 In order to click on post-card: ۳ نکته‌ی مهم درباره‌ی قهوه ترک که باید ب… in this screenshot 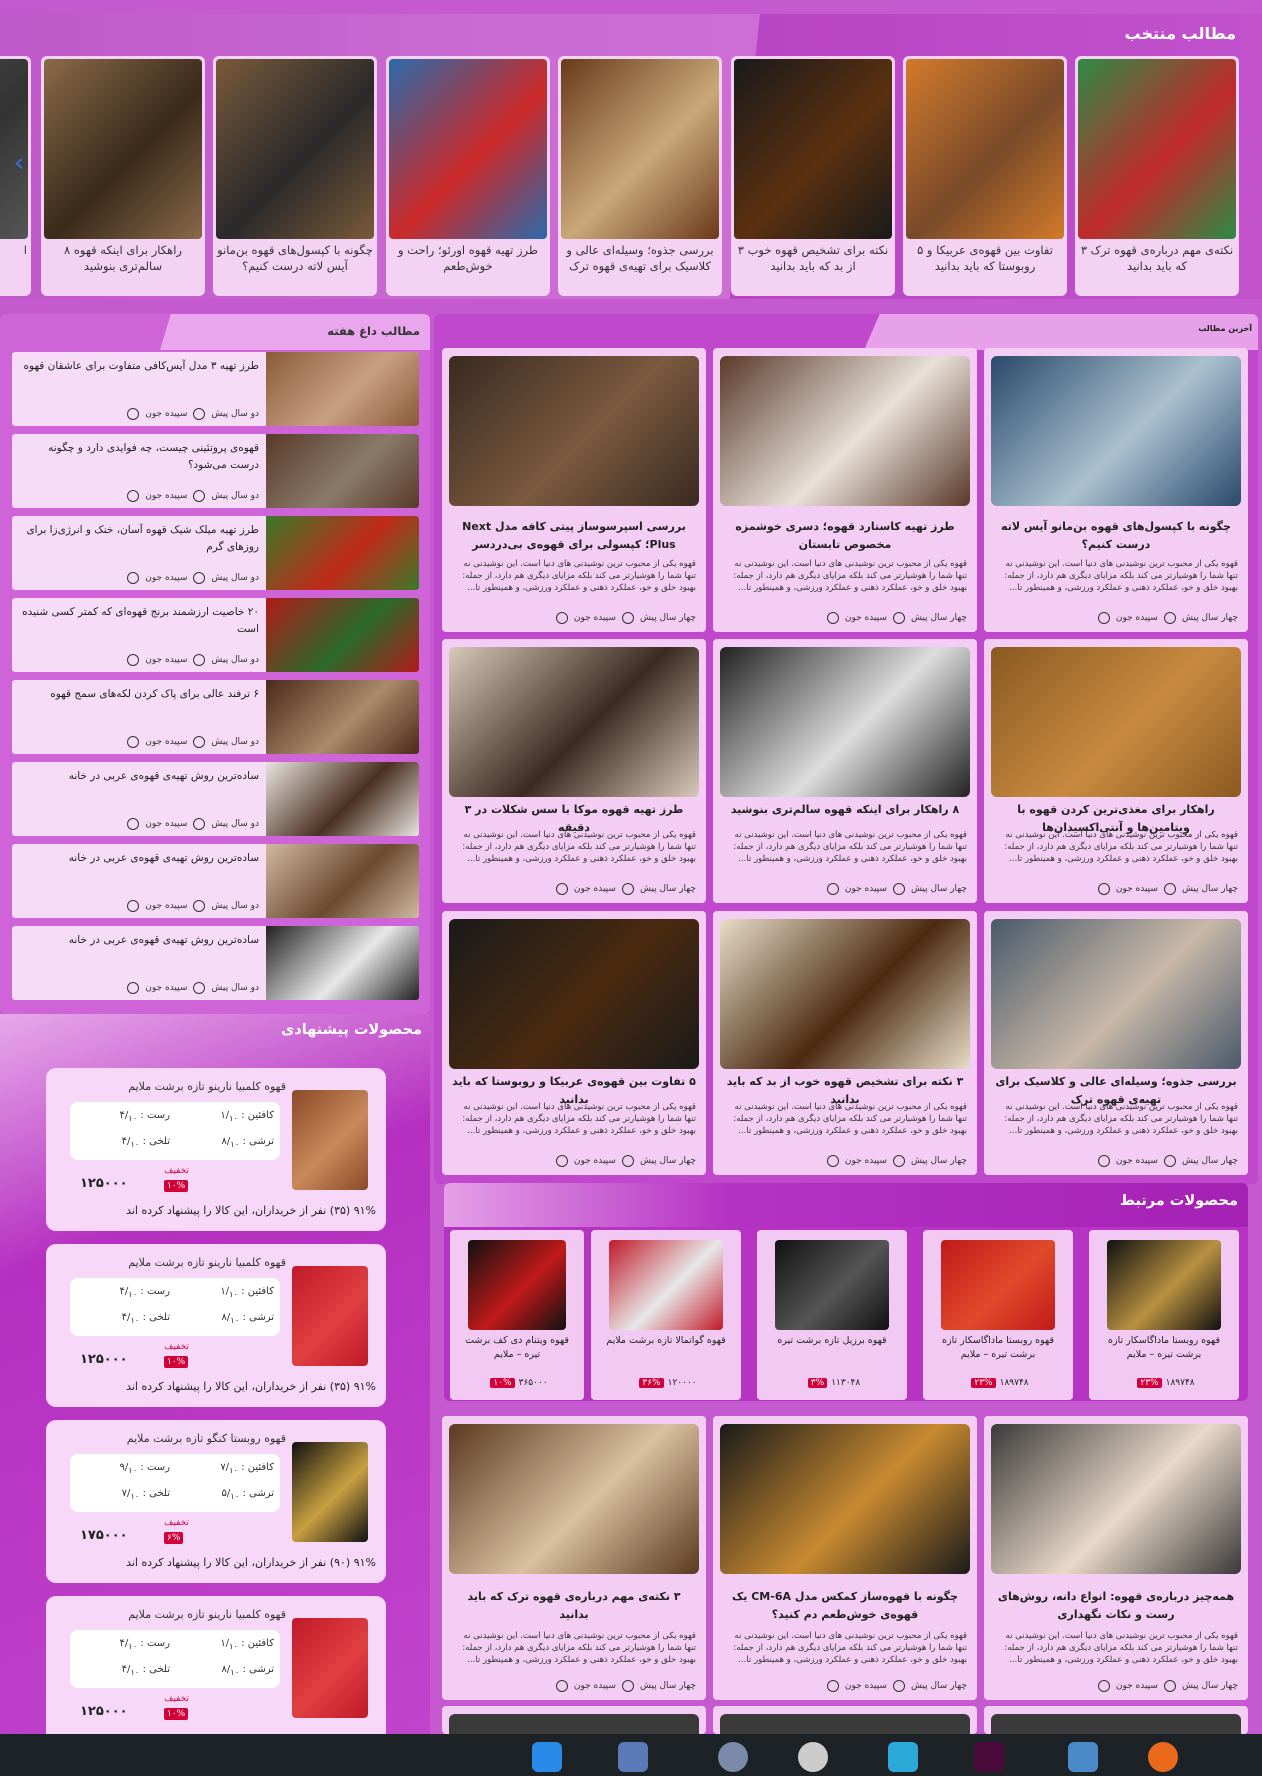, I will do `click(574, 1558)`.